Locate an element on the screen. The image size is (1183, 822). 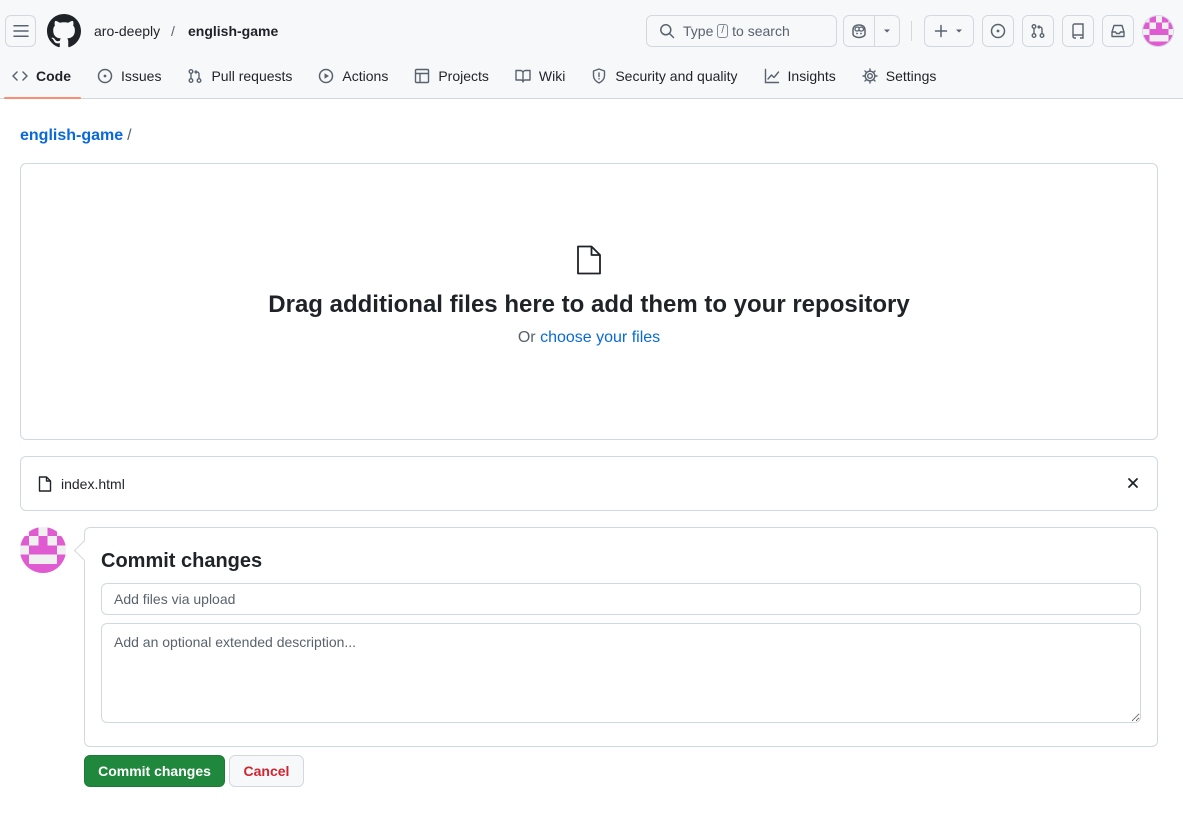
header-divider is located at coordinates (911, 31).